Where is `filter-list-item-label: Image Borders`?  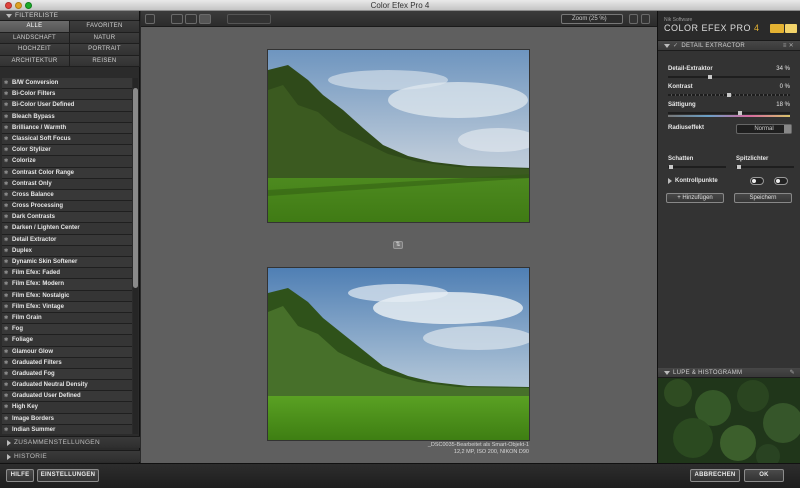 filter-list-item-label: Image Borders is located at coordinates (33, 418).